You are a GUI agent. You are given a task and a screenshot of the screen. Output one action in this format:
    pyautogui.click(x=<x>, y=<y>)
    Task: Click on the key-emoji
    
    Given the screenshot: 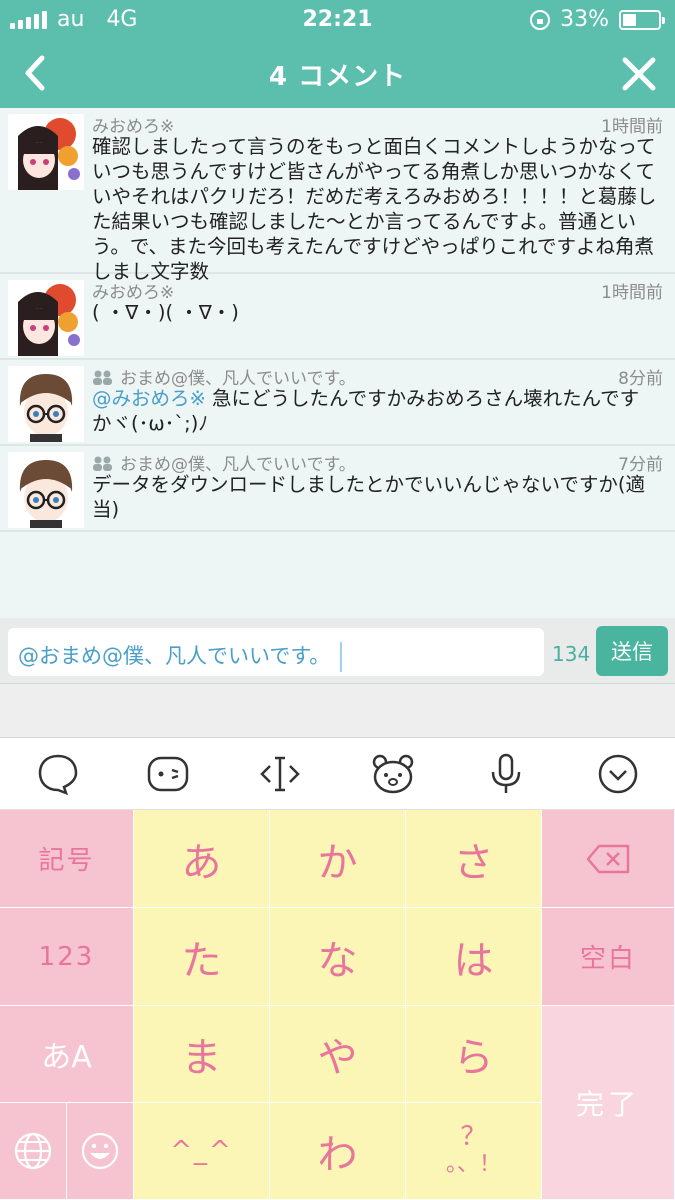 What is the action you would take?
    pyautogui.click(x=100, y=1151)
    